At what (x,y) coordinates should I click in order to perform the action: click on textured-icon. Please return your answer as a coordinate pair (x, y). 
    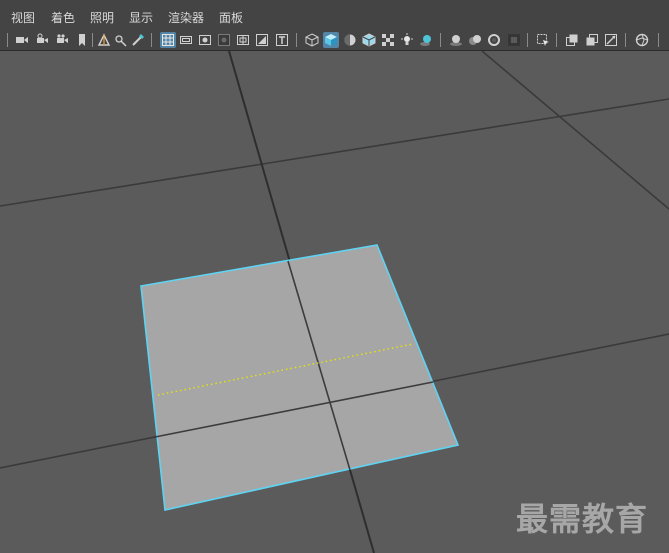
    Looking at the image, I should click on (388, 40).